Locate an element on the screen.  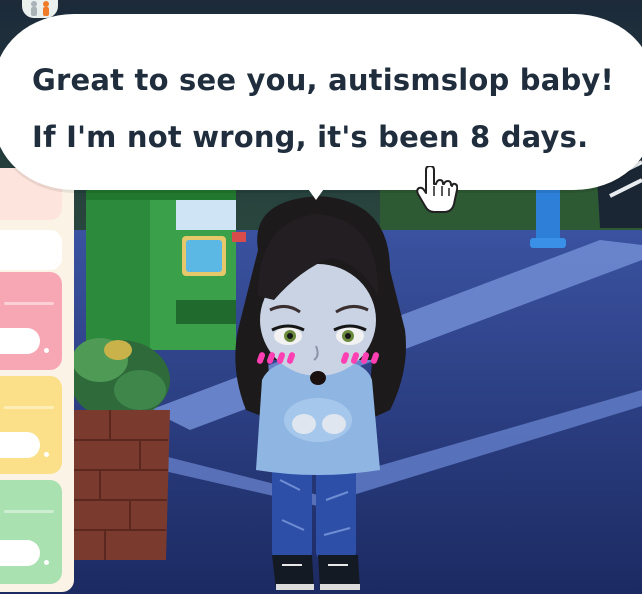
speech-bubble-tail is located at coordinates (316, 193).